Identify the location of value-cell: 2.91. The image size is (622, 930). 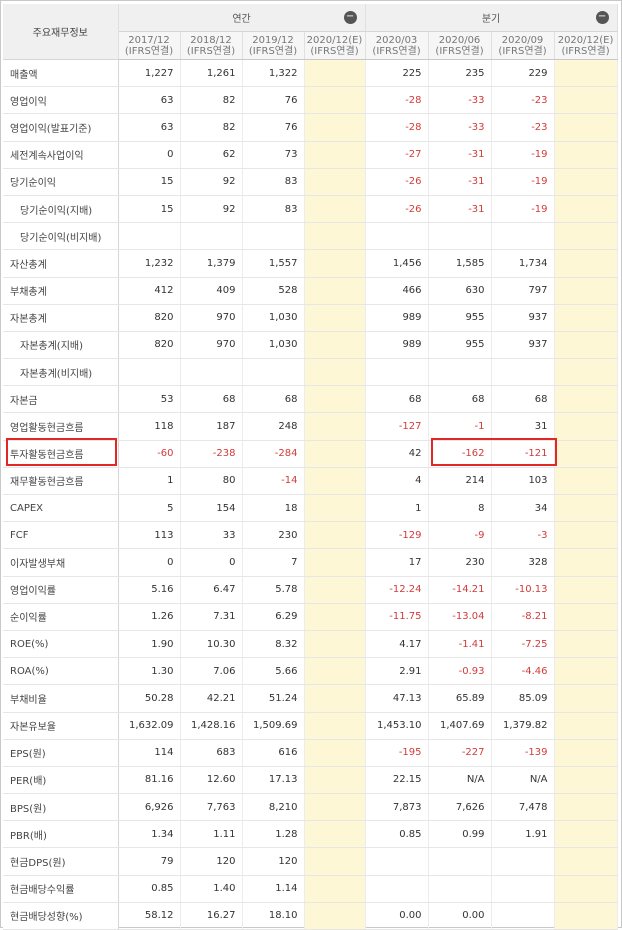
(397, 671).